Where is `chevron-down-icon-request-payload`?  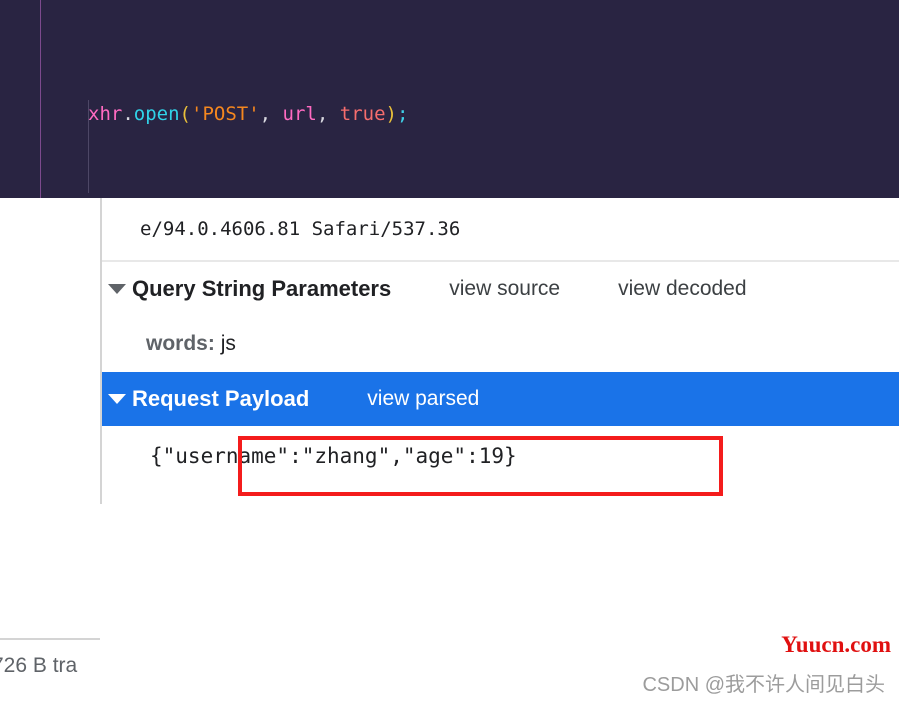
chevron-down-icon-request-payload is located at coordinates (117, 399).